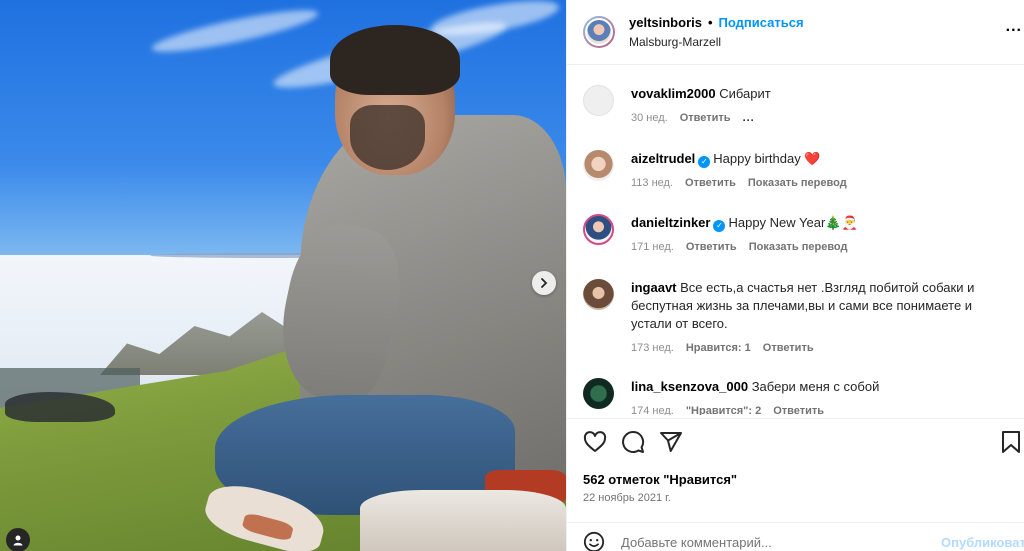  I want to click on post-location: Malsburg-Marzell, so click(716, 42).